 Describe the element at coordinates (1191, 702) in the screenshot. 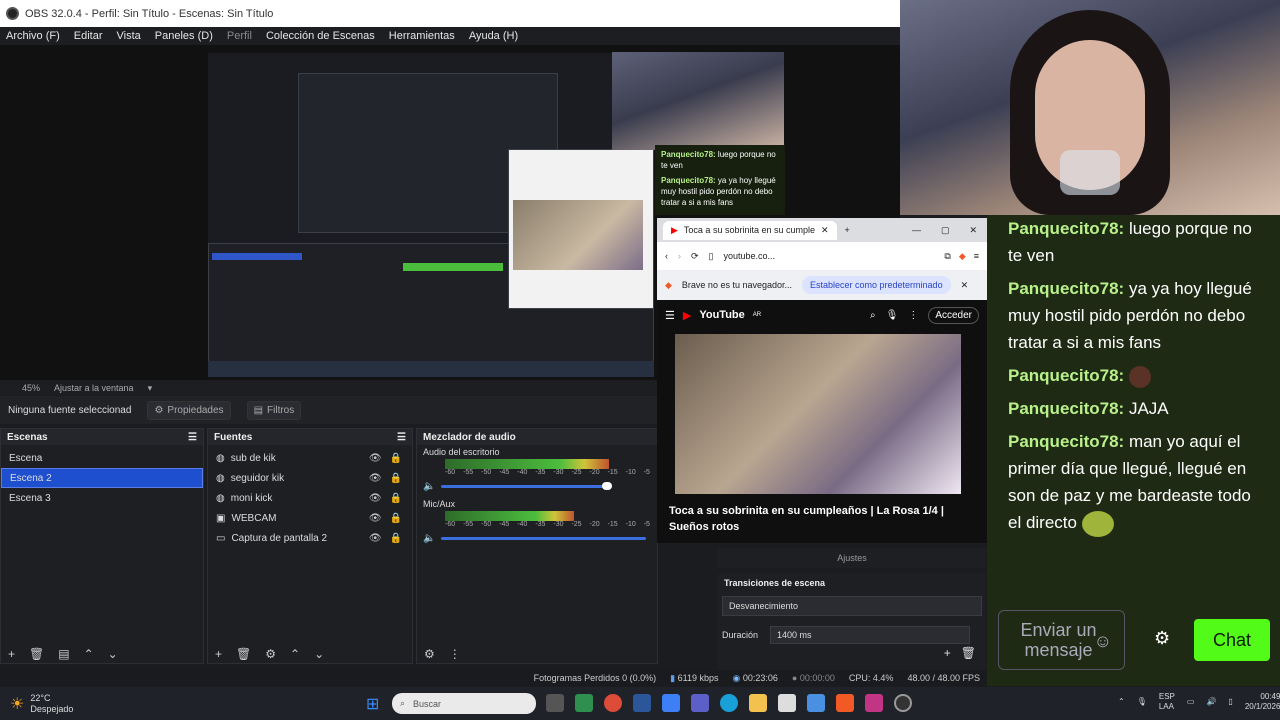

I see `network-icon: ▭` at that location.